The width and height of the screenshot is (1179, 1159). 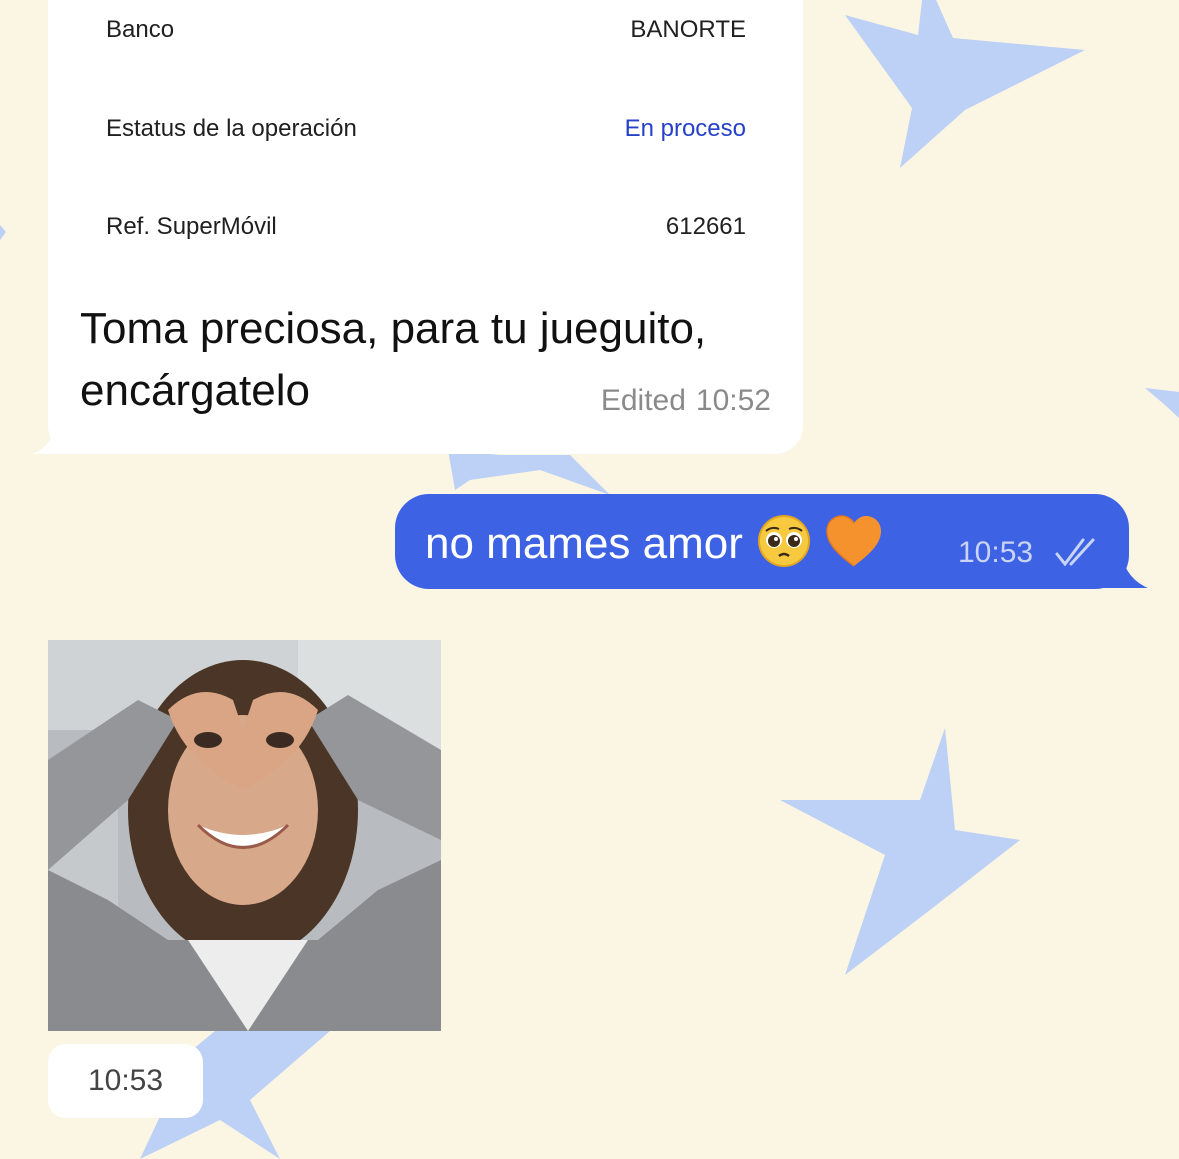 What do you see at coordinates (783, 541) in the screenshot?
I see `pleading-face-icon` at bounding box center [783, 541].